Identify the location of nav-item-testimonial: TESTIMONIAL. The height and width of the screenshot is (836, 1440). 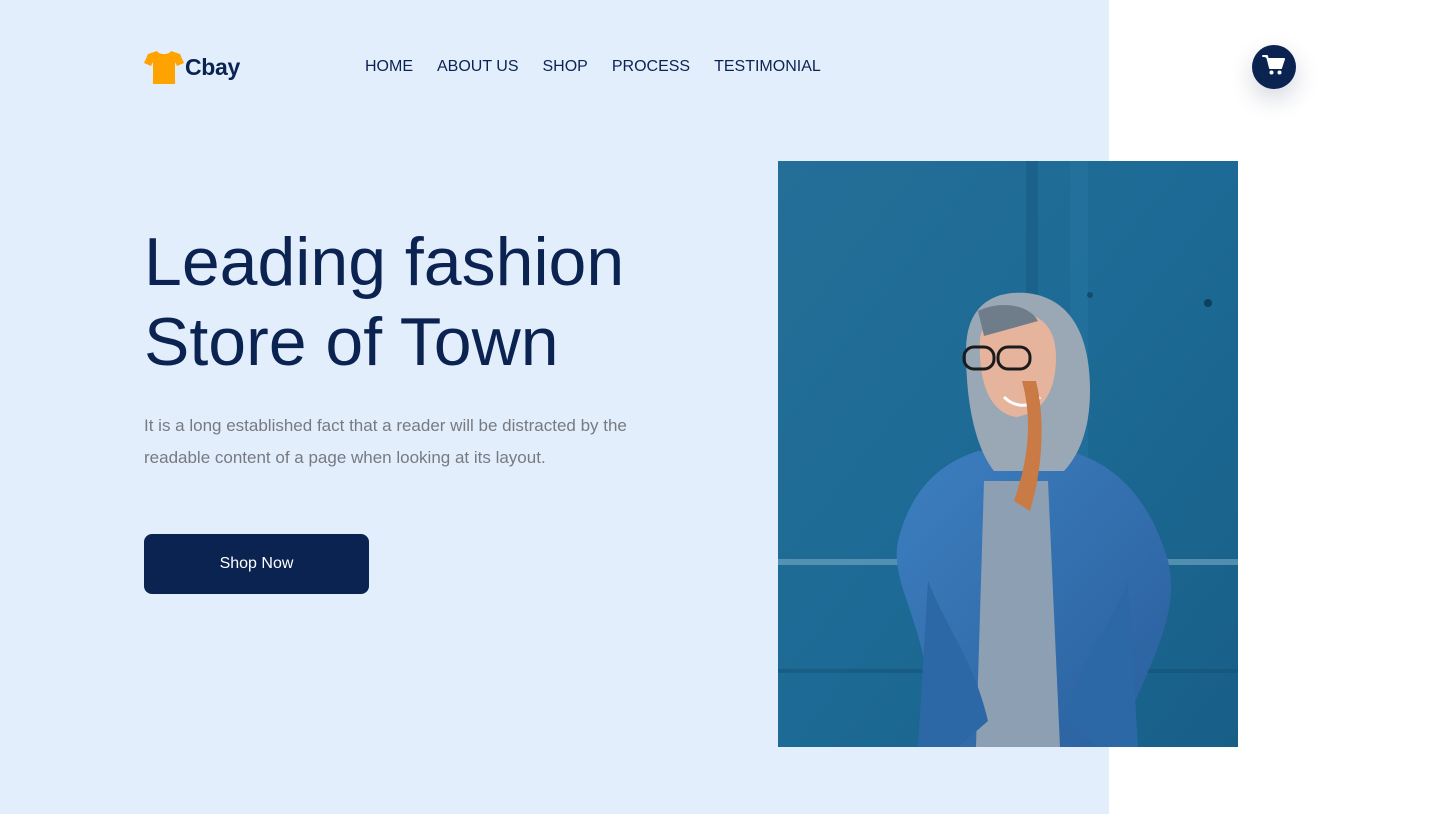
(767, 67).